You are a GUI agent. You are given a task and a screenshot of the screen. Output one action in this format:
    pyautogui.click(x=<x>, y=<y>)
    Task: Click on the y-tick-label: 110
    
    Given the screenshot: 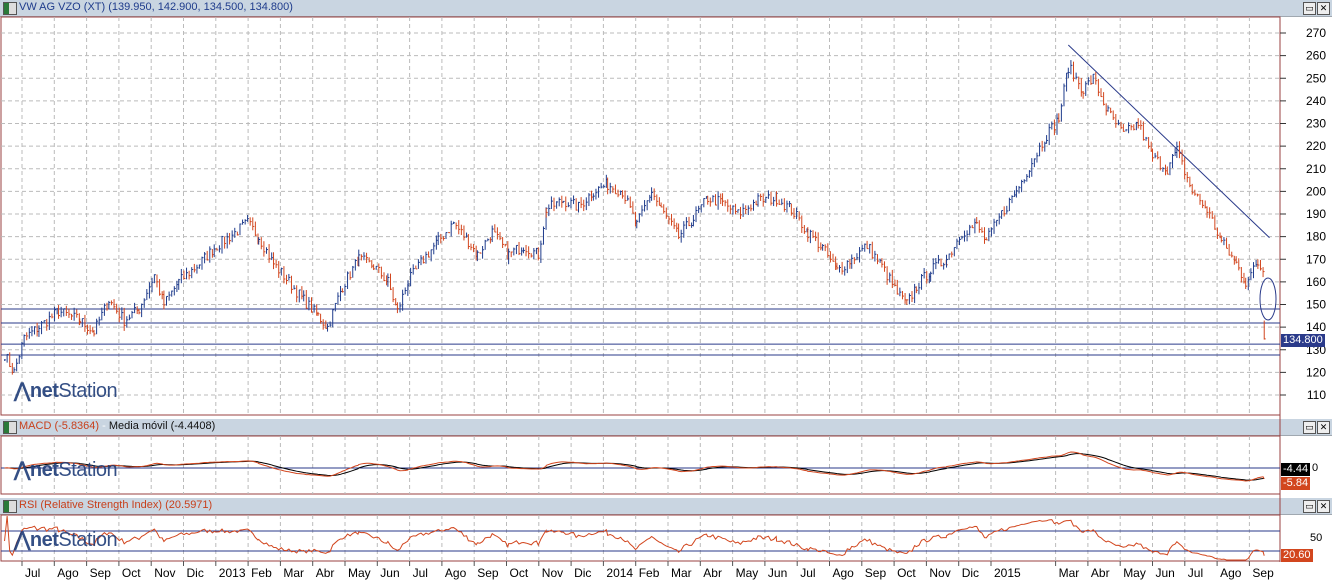 What is the action you would take?
    pyautogui.click(x=1316, y=395)
    